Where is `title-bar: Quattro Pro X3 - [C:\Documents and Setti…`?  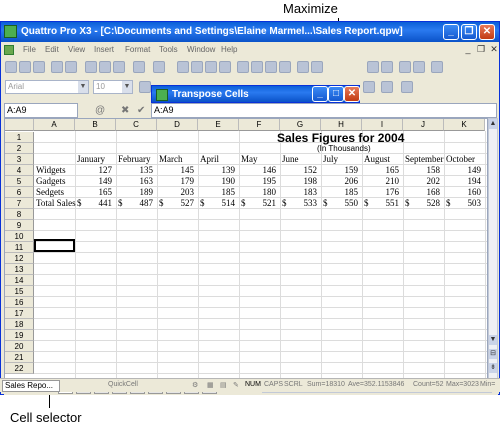
title-bar: Quattro Pro X3 - [C:\Documents and Setti… is located at coordinates (250, 32).